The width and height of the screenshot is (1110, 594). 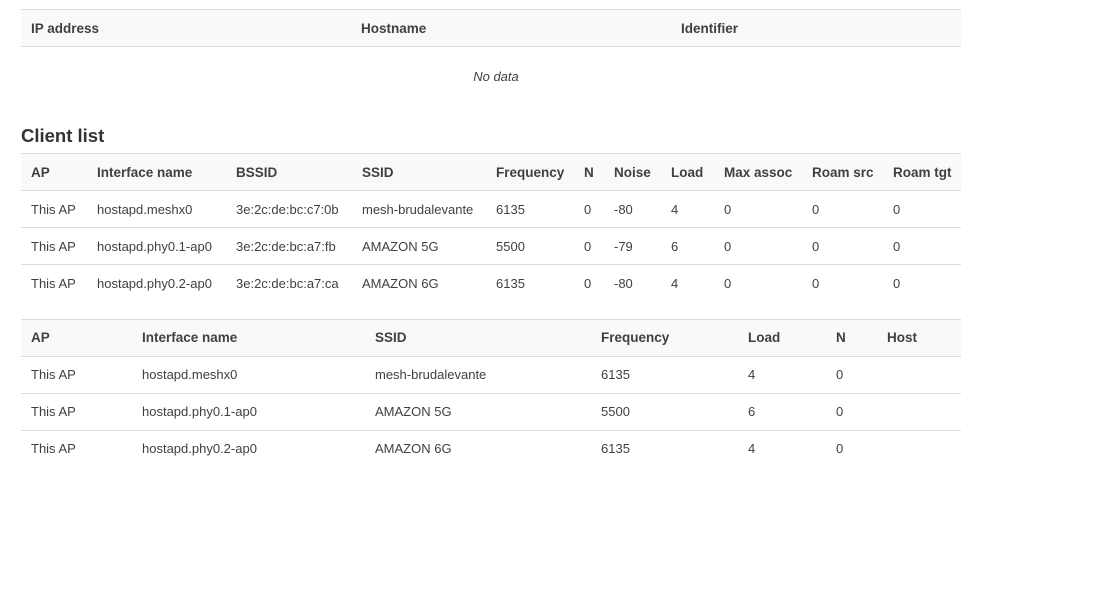 I want to click on cell-bssid: 3e:2c:de:bc:c7:0b, so click(x=287, y=209).